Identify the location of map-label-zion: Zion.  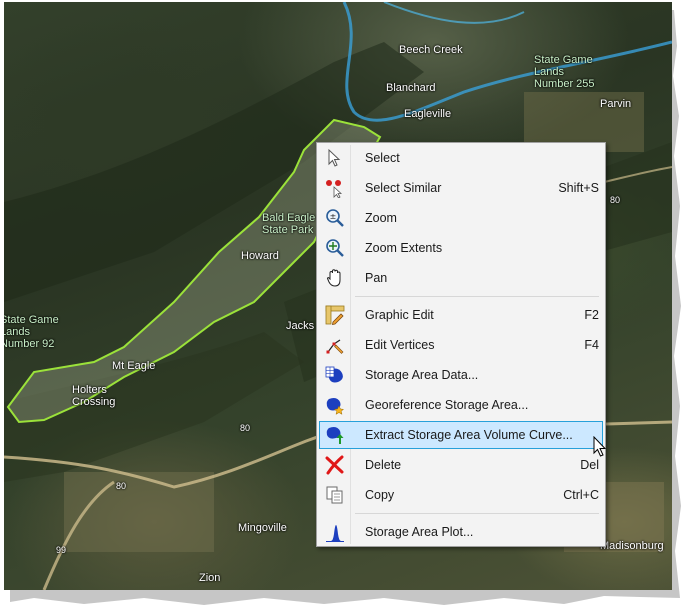
(210, 578).